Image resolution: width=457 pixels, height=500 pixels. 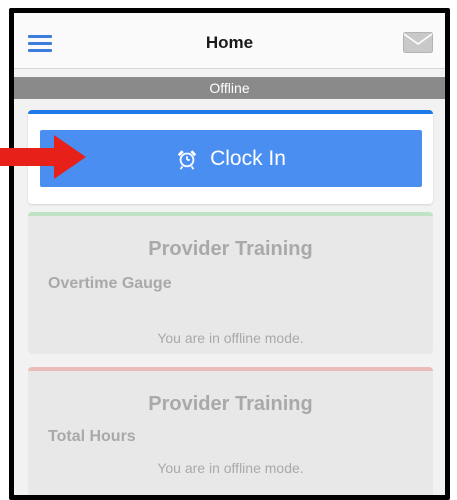 I want to click on card-subtitle: Total Hours, so click(x=92, y=436).